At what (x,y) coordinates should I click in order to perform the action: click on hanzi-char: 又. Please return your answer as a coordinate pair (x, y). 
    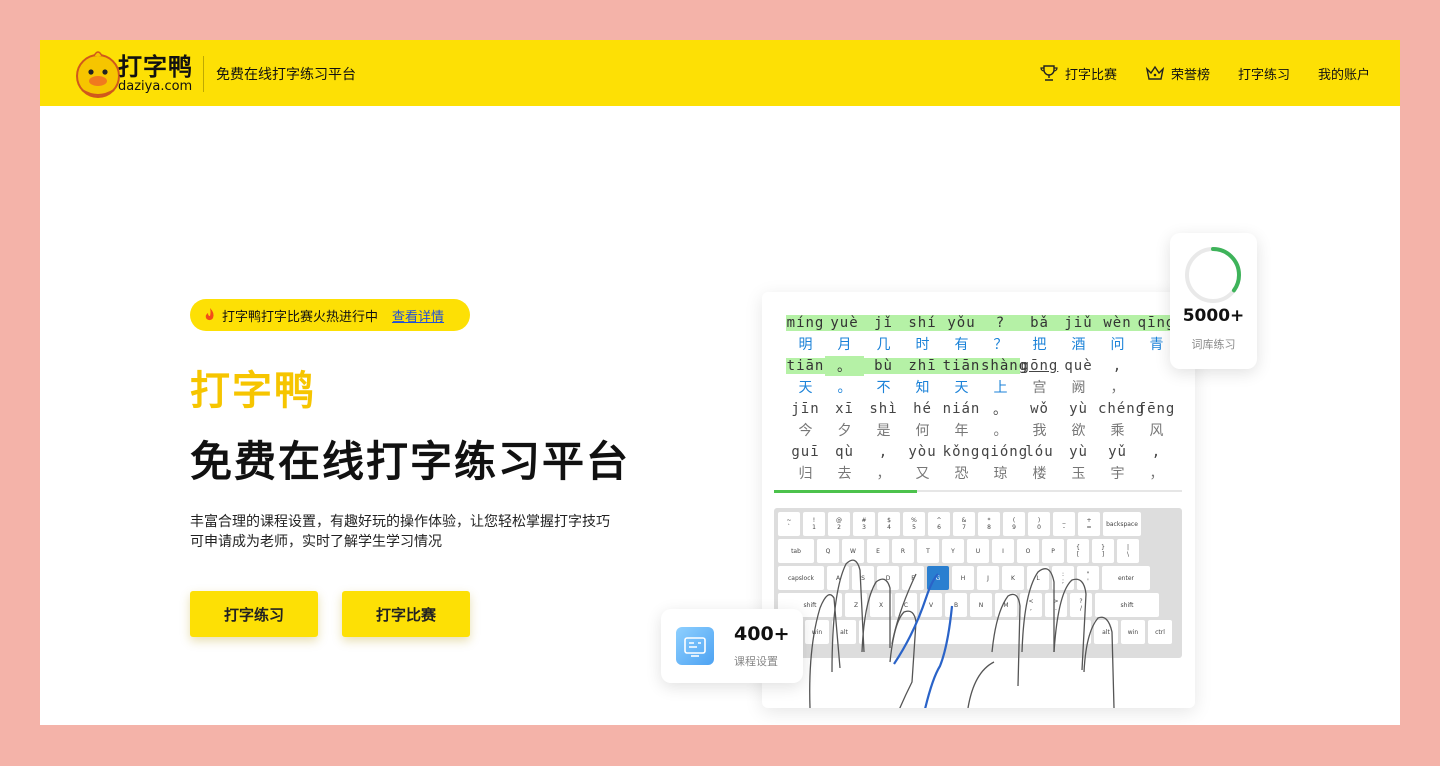
    Looking at the image, I should click on (922, 474).